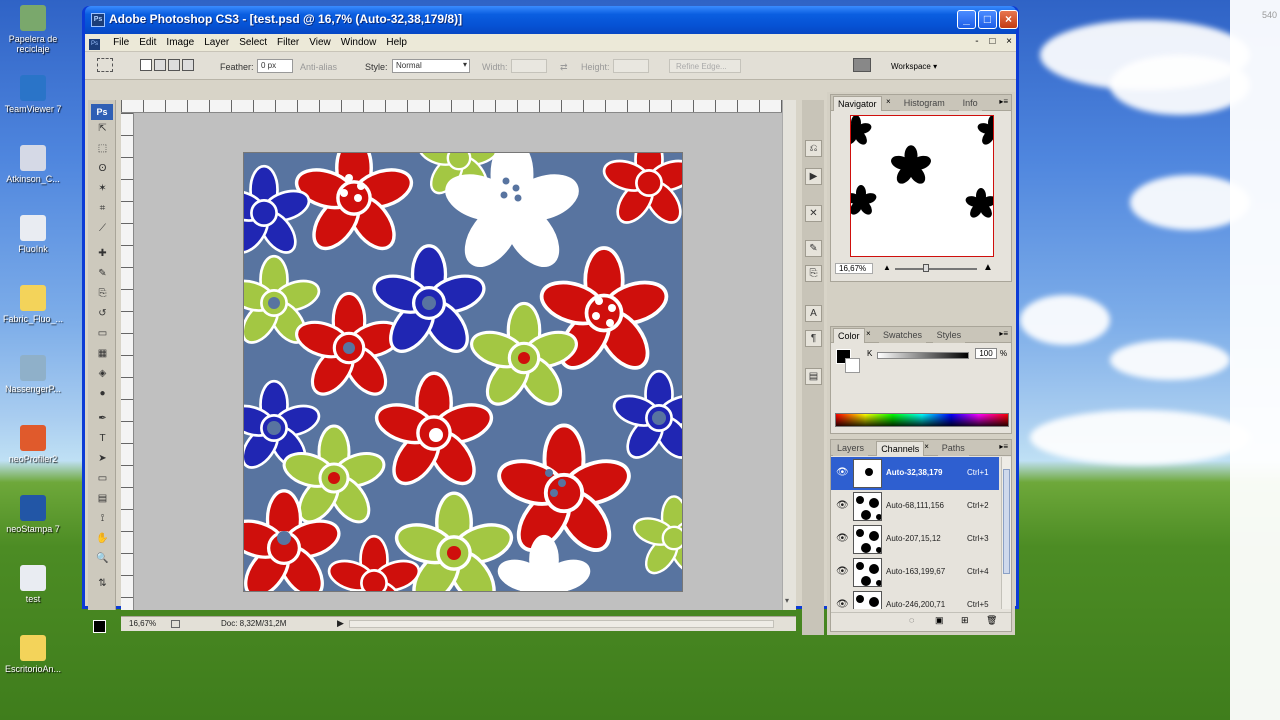 Image resolution: width=1280 pixels, height=720 pixels. What do you see at coordinates (911, 620) in the screenshot?
I see `load-selection-icon: ◌` at bounding box center [911, 620].